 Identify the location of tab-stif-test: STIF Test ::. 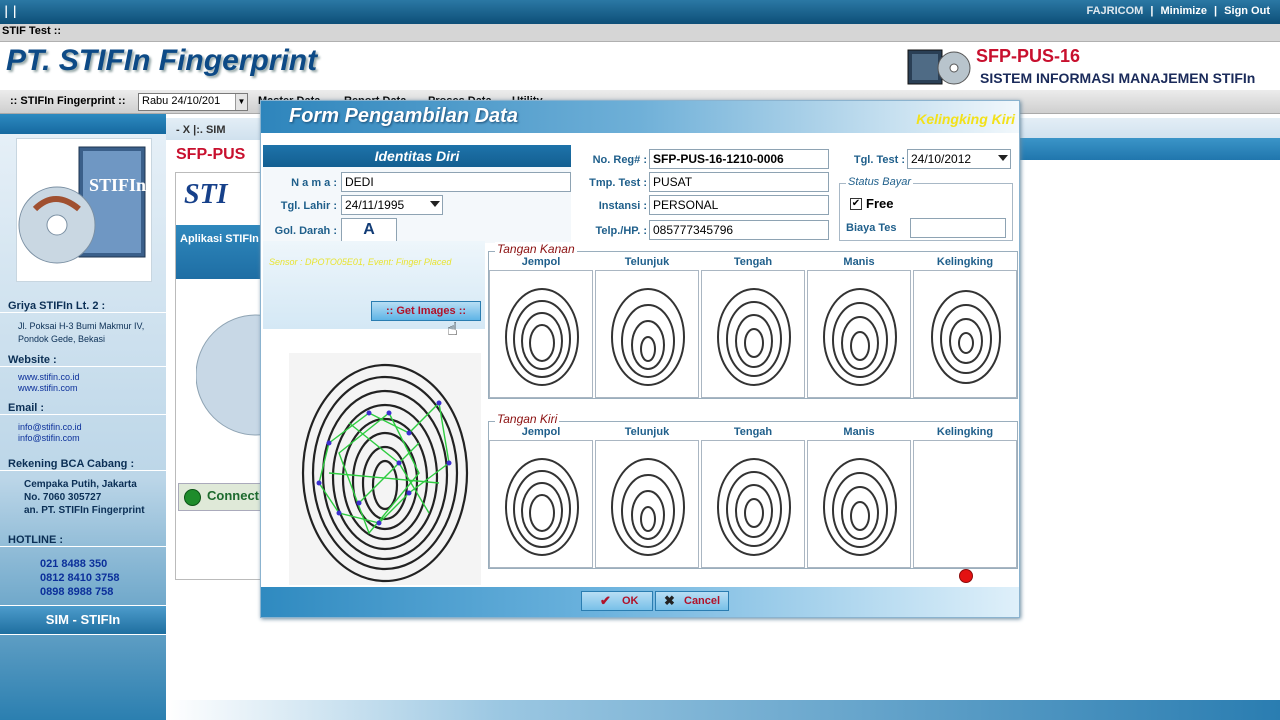
(31, 31).